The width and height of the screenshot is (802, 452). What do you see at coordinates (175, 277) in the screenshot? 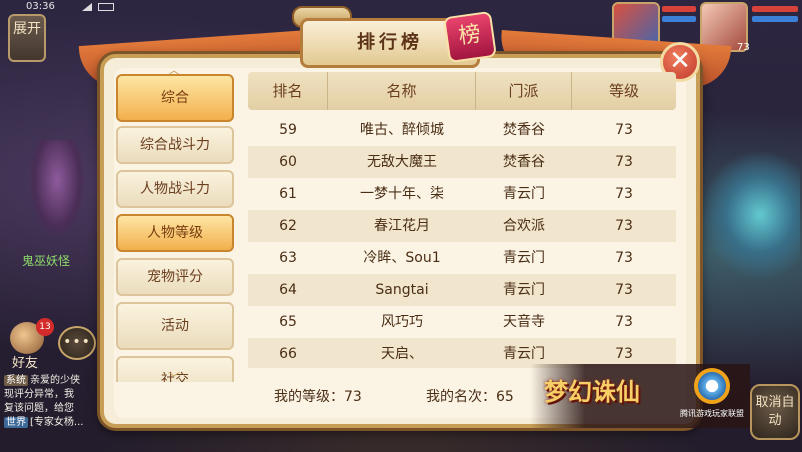
I see `category-pet-score: 宠物评分` at bounding box center [175, 277].